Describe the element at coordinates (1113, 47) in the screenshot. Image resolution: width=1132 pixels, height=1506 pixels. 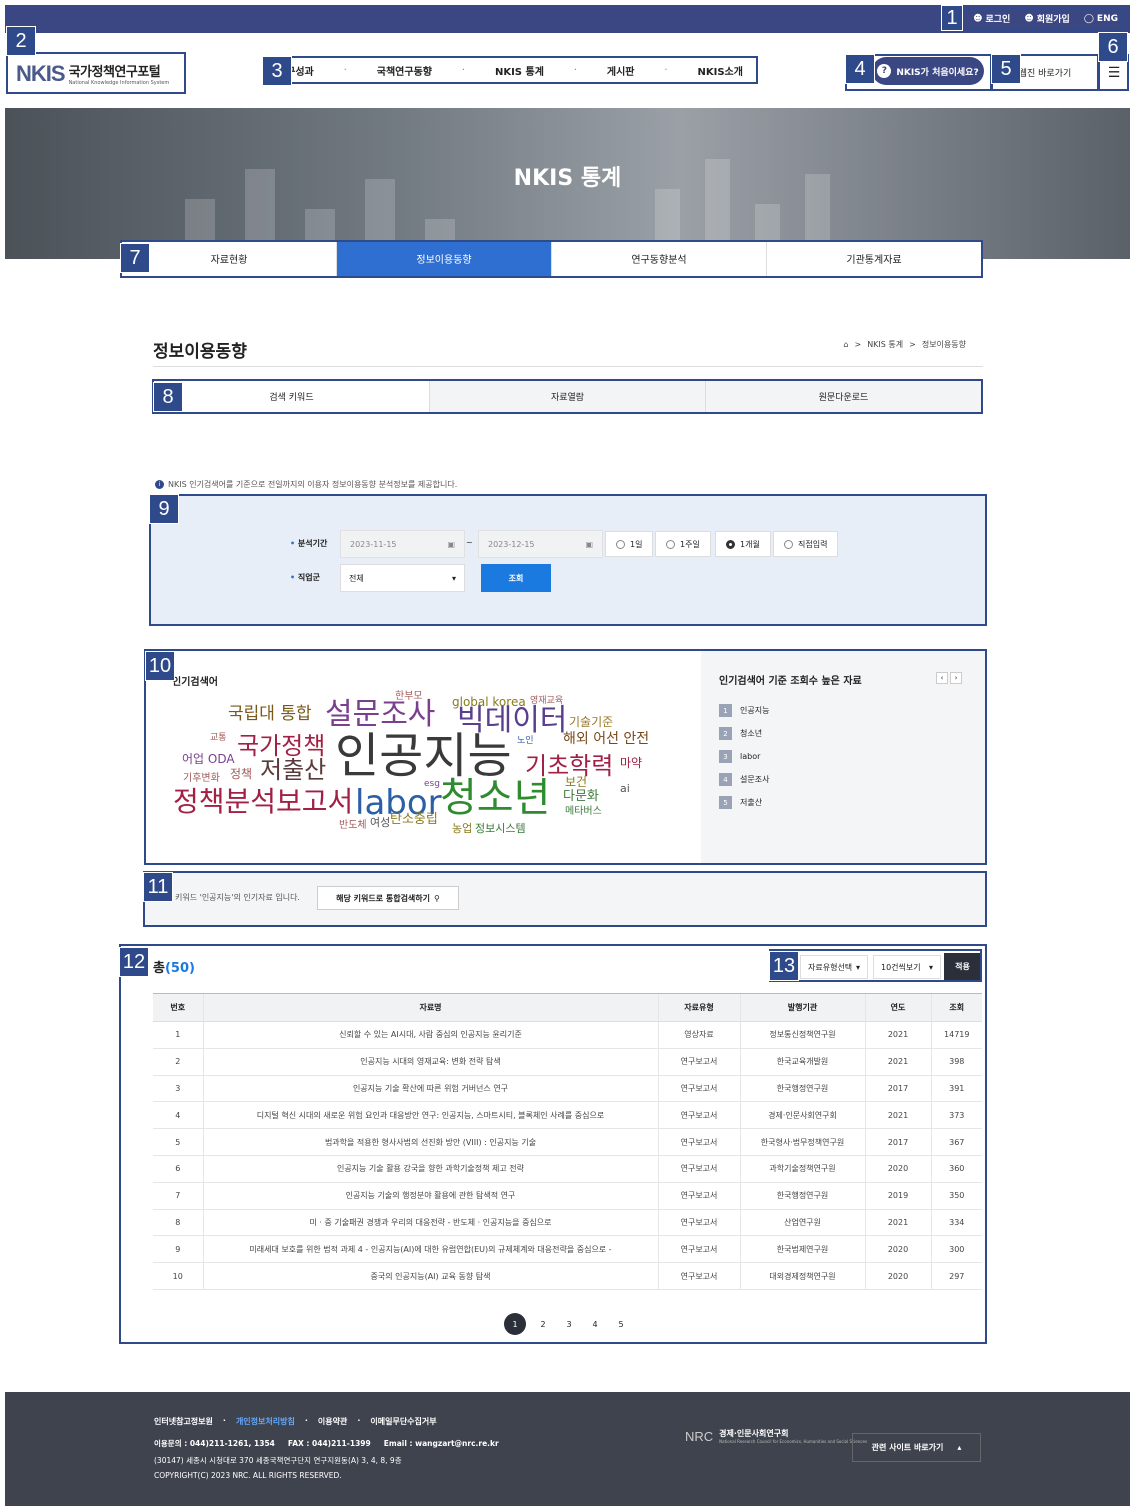
I see `annotation-badge-6: 6` at that location.